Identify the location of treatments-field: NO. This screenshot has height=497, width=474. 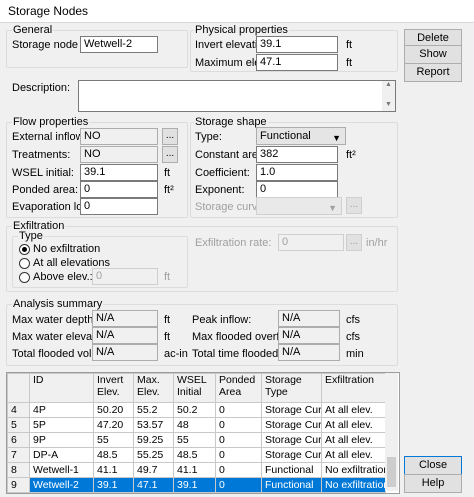
(119, 154).